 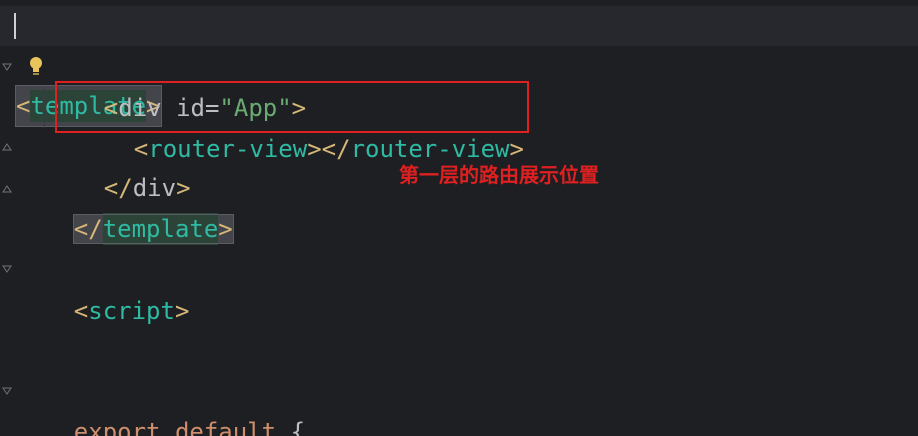 I want to click on tag-name: script, so click(x=131, y=311).